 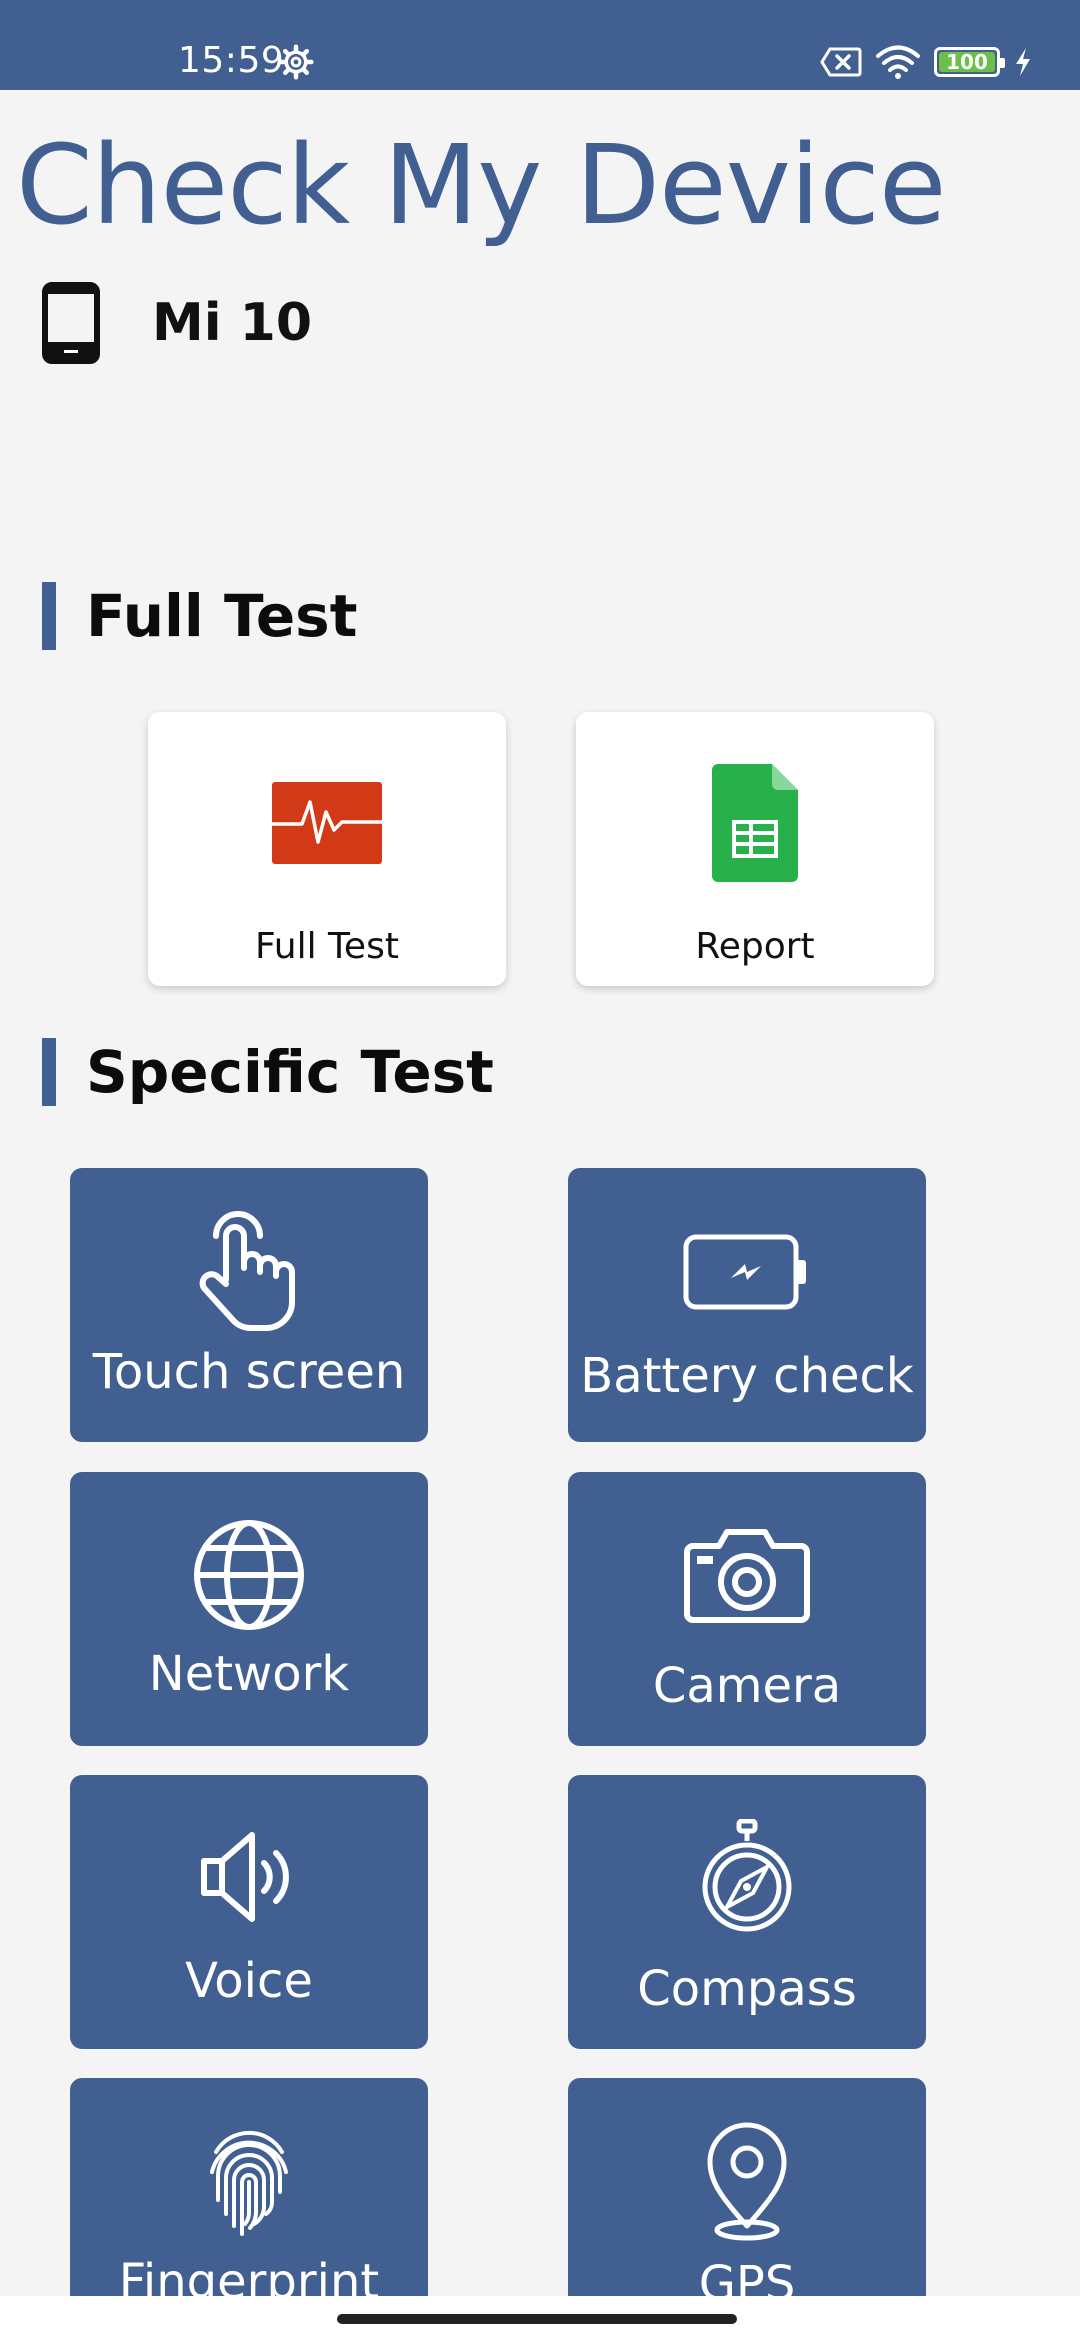 What do you see at coordinates (249, 1372) in the screenshot?
I see `touch-screen-label: Touch screen` at bounding box center [249, 1372].